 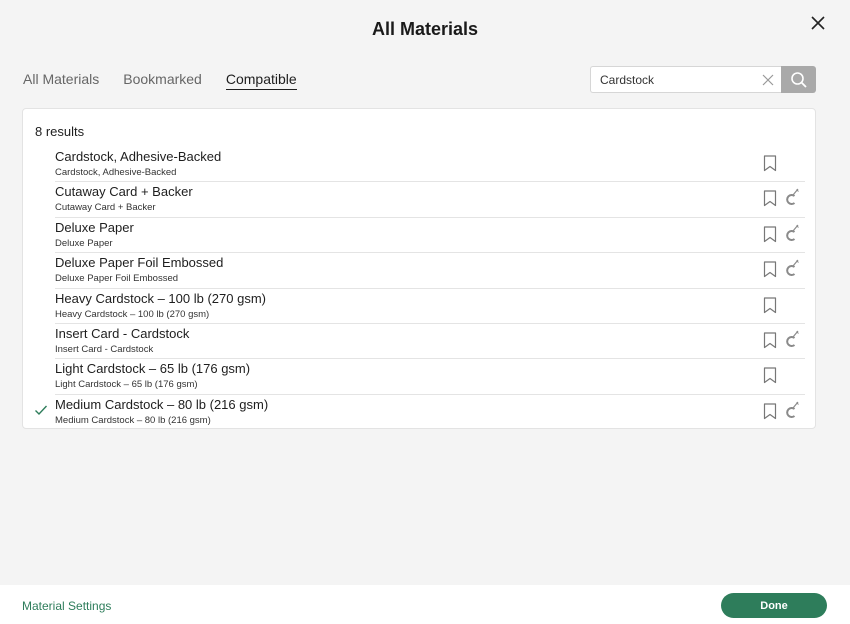 I want to click on search-bar, so click(x=703, y=79).